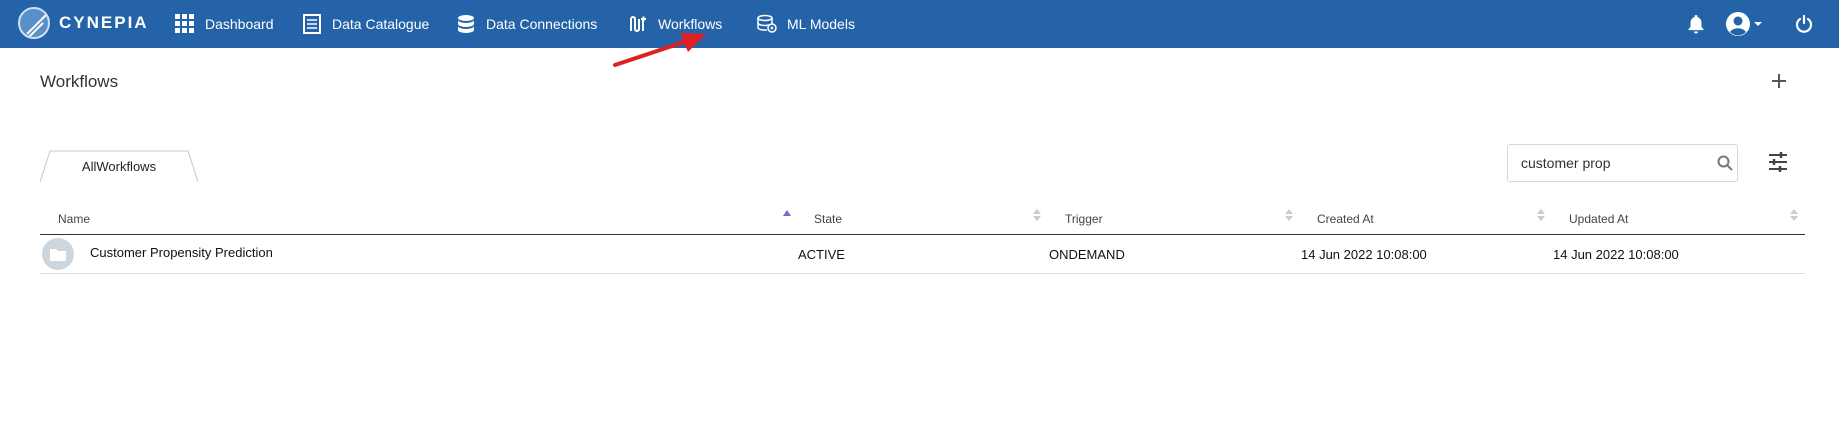  Describe the element at coordinates (1084, 218) in the screenshot. I see `column-header-trigger: Trigger` at that location.